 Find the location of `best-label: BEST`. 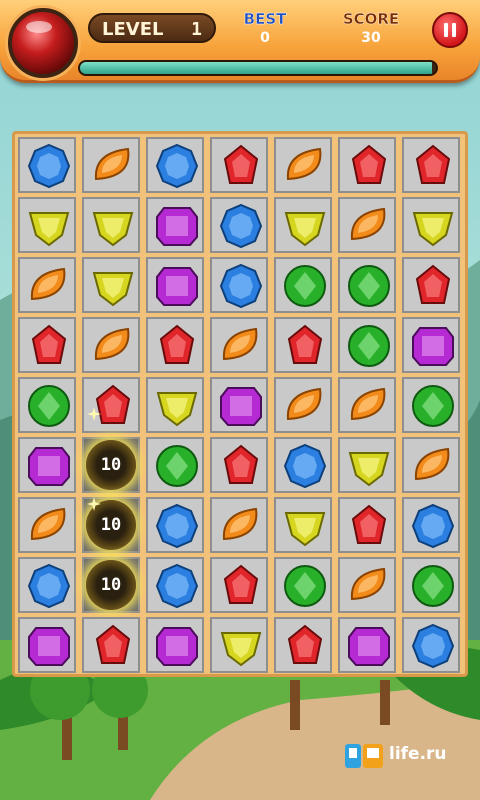

best-label: BEST is located at coordinates (265, 19).